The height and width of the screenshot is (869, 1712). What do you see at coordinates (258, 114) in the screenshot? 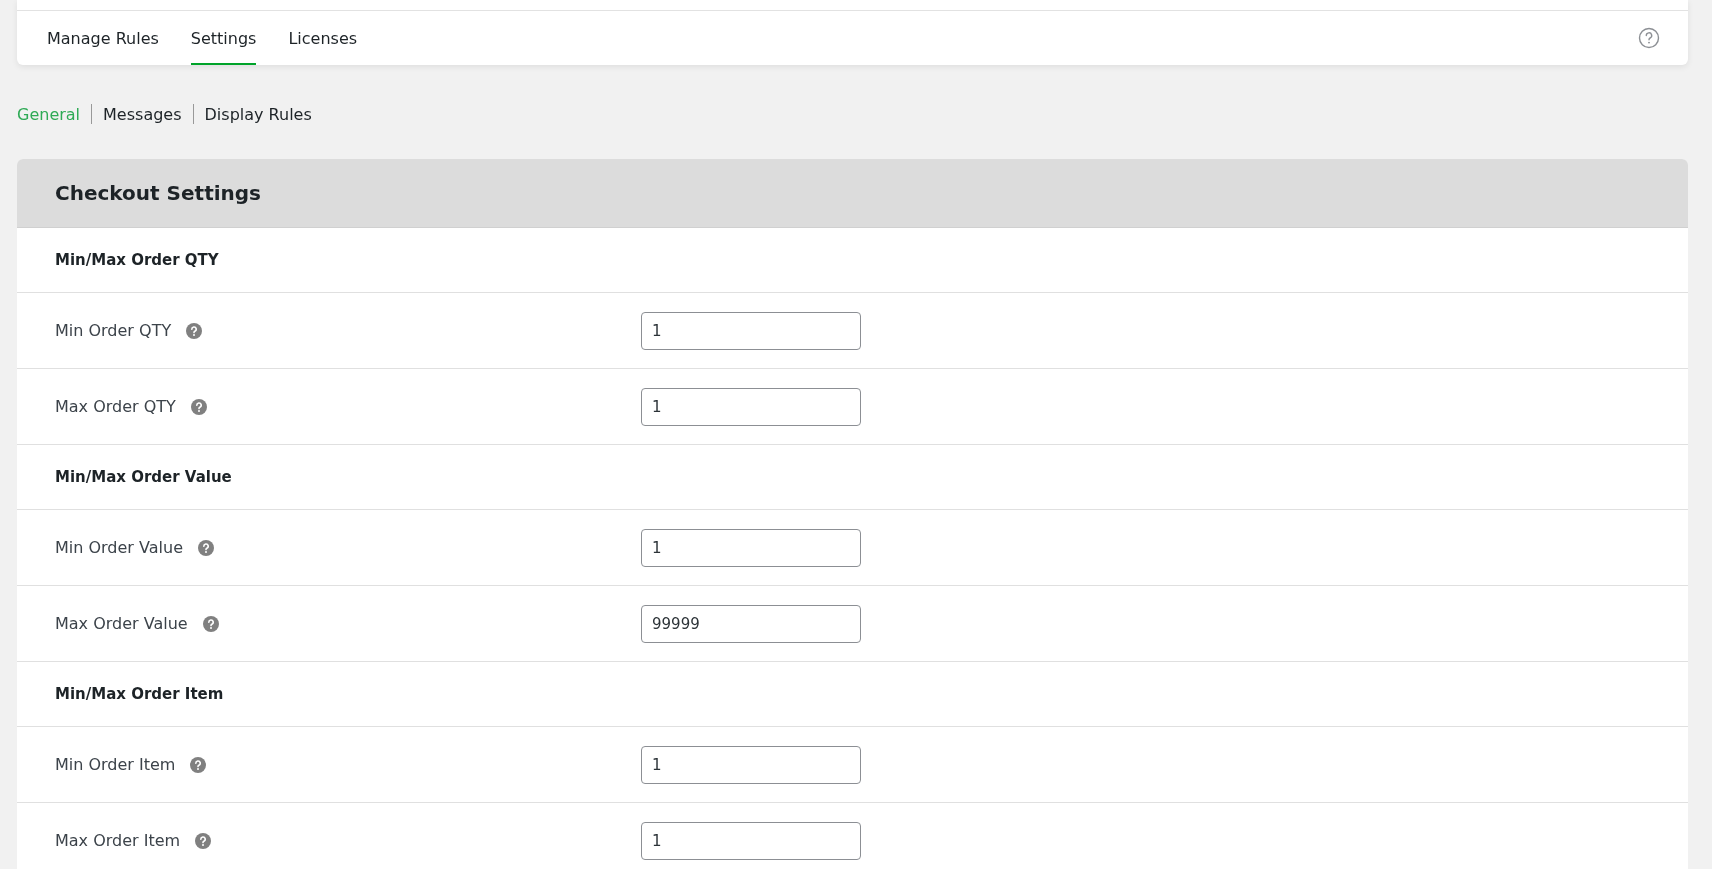
I see `section-link: Display Rules` at bounding box center [258, 114].